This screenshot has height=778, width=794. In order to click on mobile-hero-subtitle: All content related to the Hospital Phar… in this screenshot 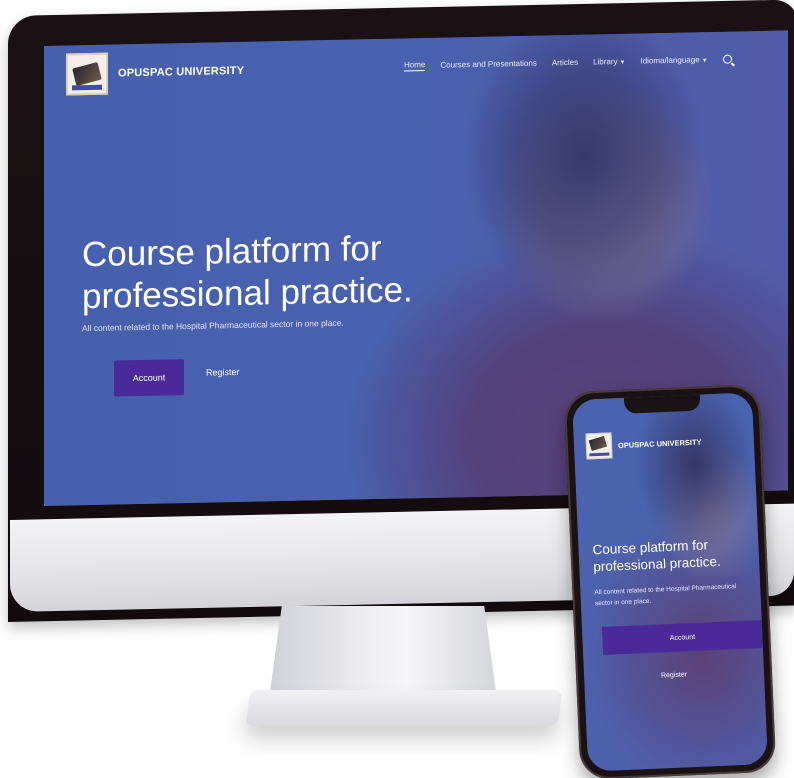, I will do `click(665, 595)`.